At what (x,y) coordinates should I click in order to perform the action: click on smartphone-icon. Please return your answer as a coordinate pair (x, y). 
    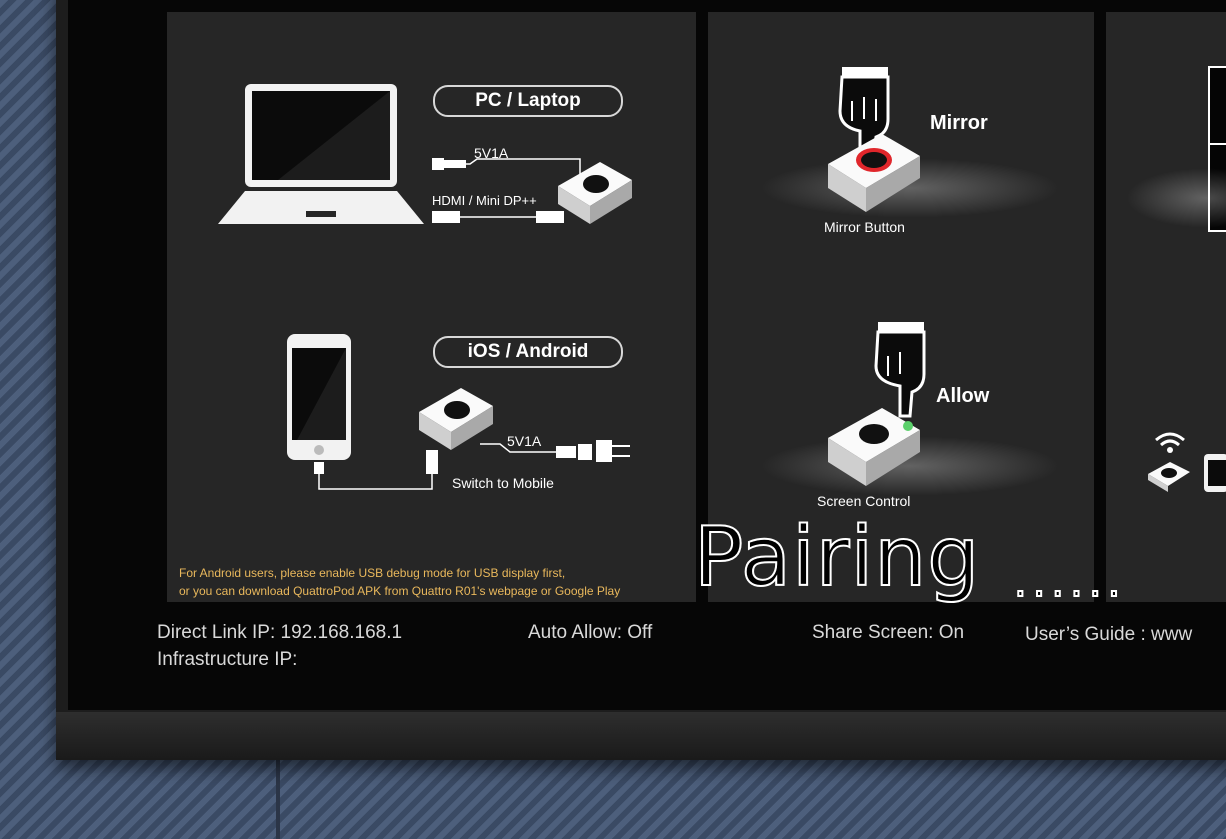
    Looking at the image, I should click on (319, 397).